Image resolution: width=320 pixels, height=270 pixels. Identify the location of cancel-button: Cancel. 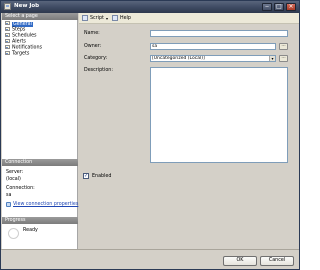
(277, 261).